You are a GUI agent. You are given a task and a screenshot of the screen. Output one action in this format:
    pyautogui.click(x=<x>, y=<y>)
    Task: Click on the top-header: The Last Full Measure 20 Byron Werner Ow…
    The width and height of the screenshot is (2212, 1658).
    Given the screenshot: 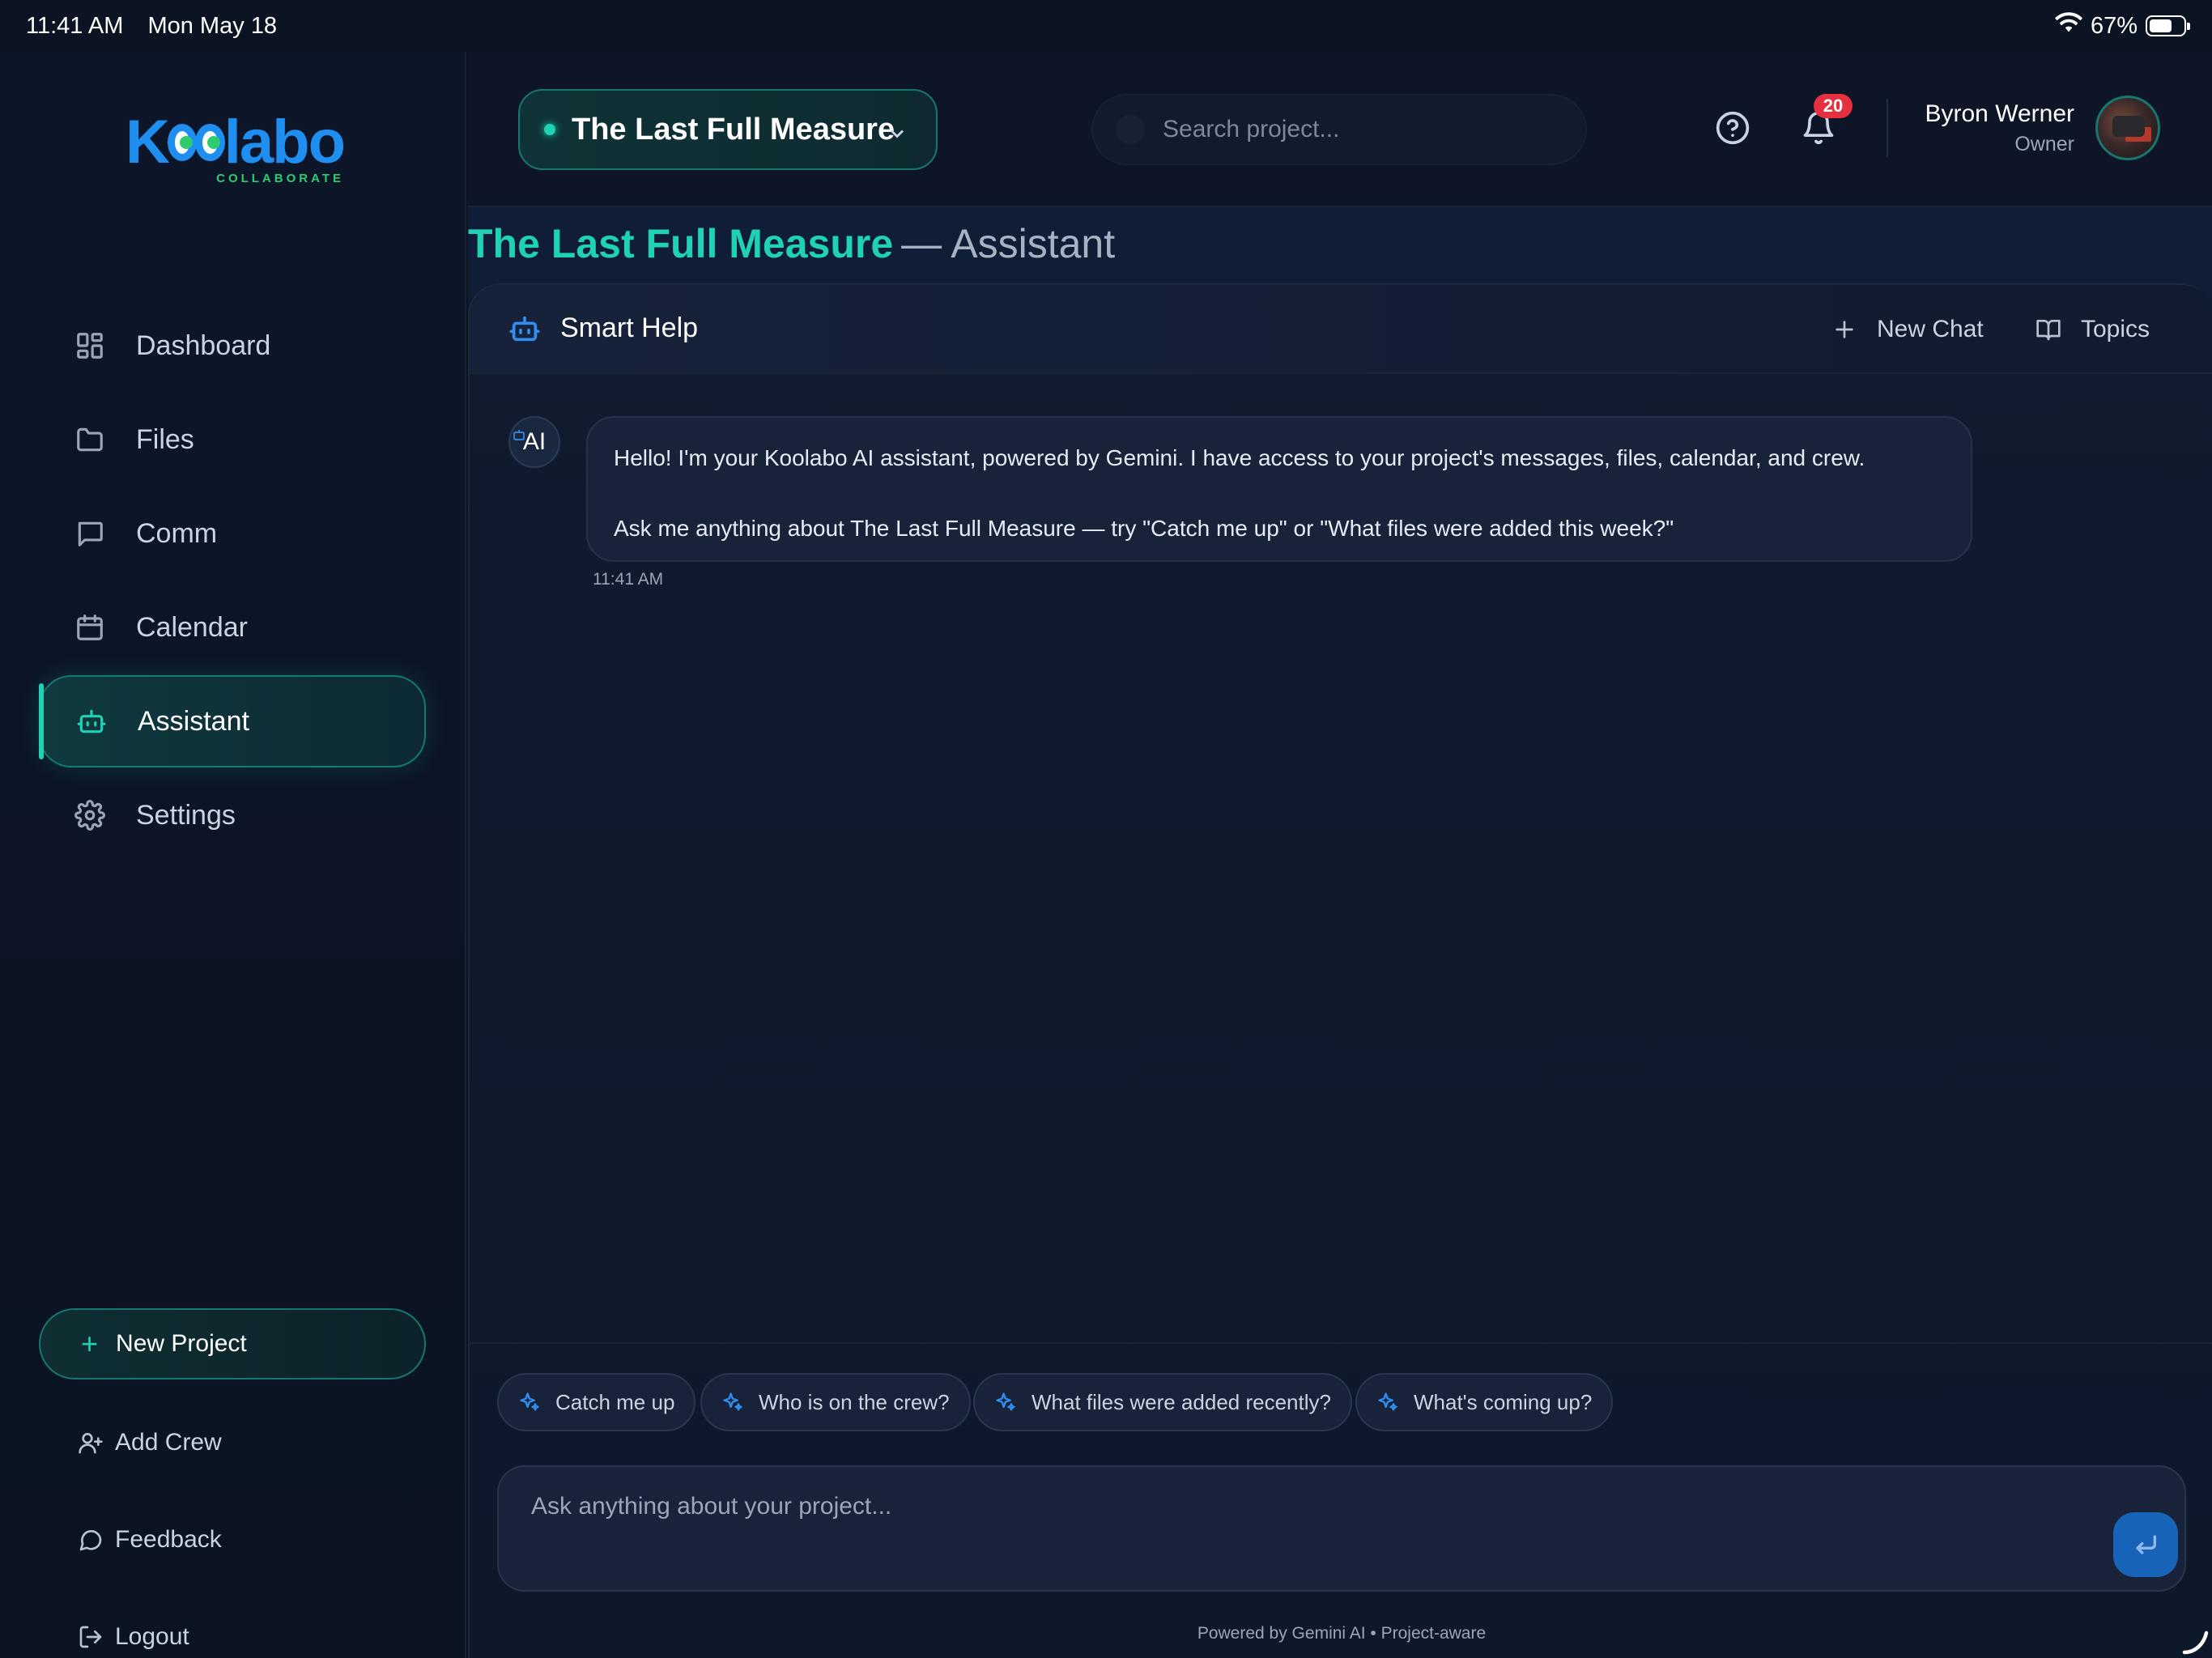 What is the action you would take?
    pyautogui.click(x=1340, y=129)
    